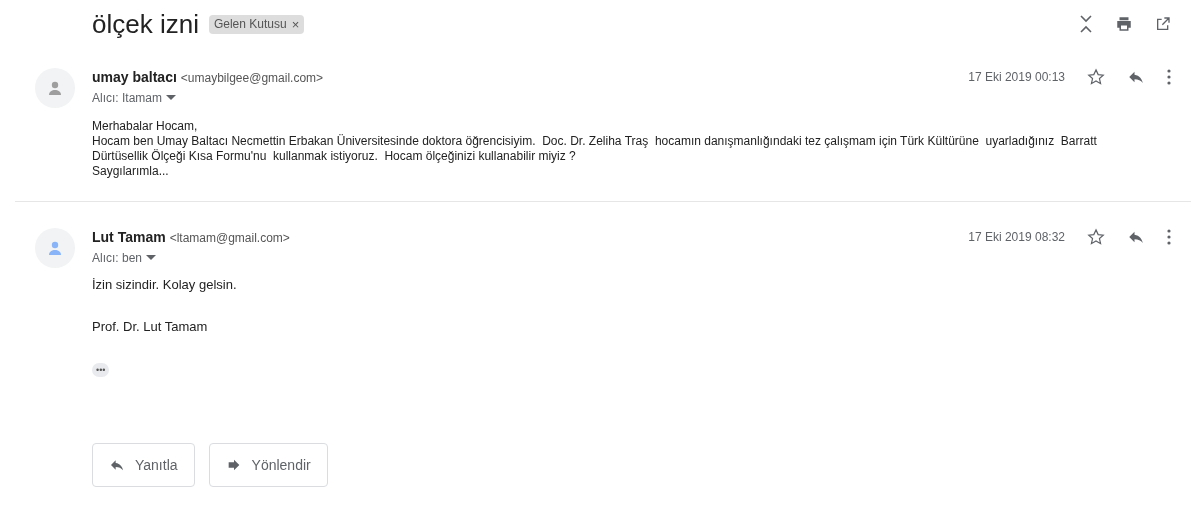 This screenshot has height=531, width=1191. I want to click on sender-name: umay baltacı, so click(134, 77).